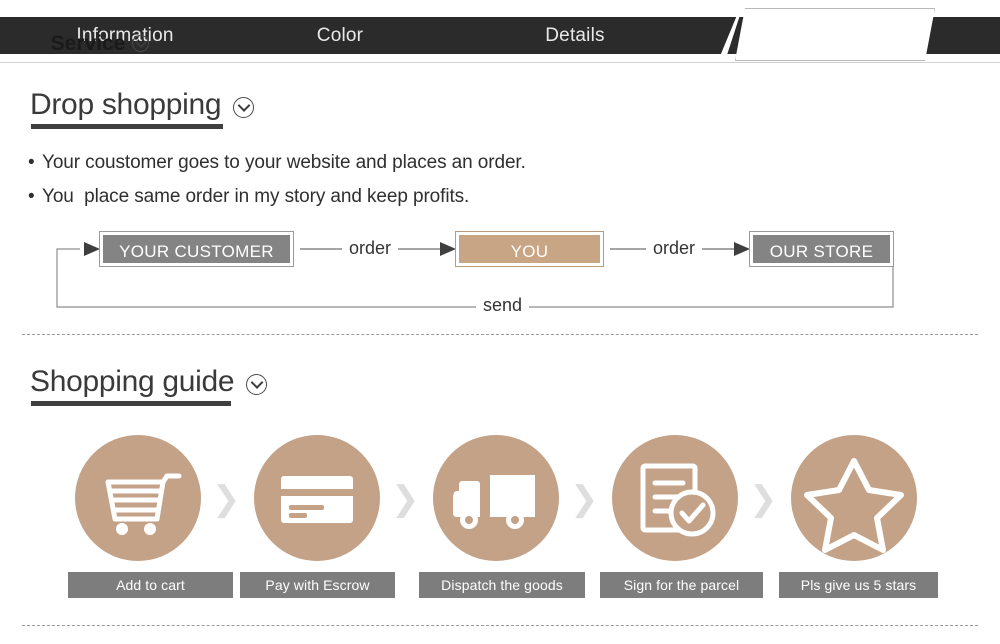 The image size is (1000, 644). What do you see at coordinates (143, 504) in the screenshot?
I see `shopping-cart-icon` at bounding box center [143, 504].